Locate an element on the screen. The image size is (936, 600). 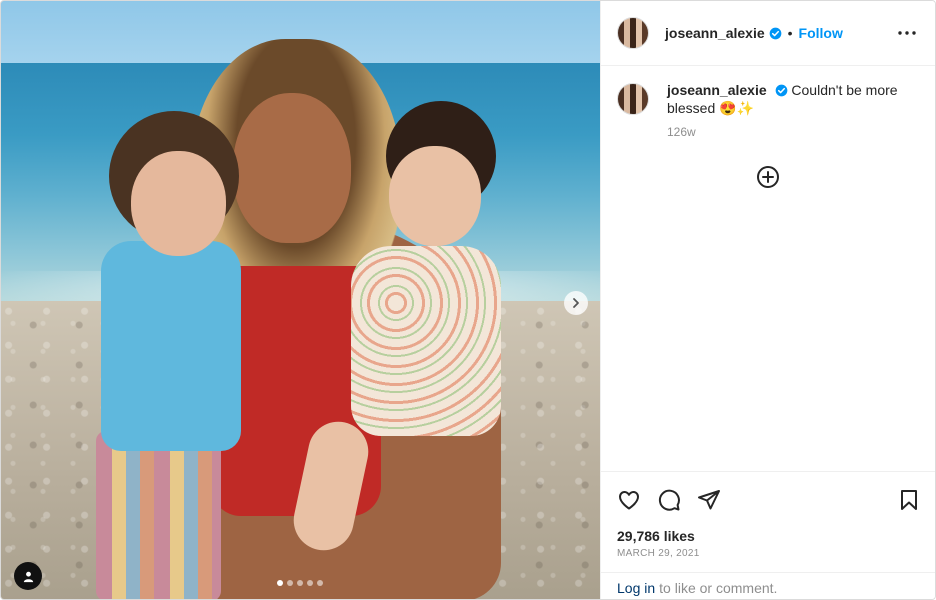
more-options-button is located at coordinates (907, 33).